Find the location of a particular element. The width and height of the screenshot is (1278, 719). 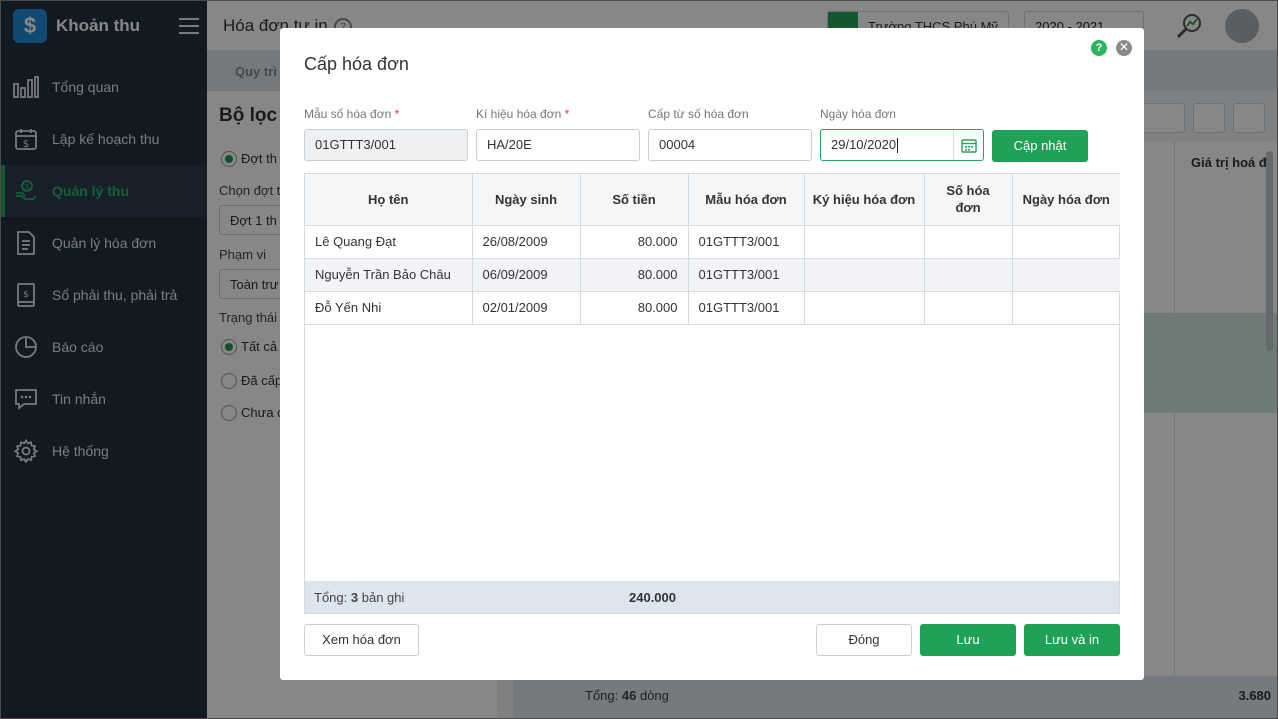

cell-name: Nguyễn Trần Bảo Châu is located at coordinates (389, 275).